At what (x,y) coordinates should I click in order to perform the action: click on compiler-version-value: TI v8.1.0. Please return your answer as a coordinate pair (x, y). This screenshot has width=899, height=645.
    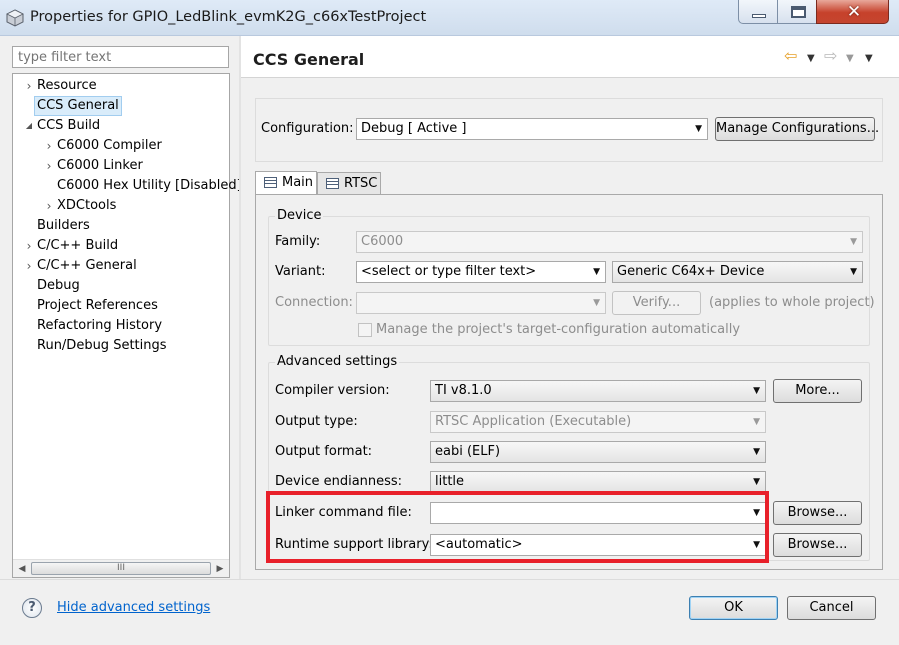
    Looking at the image, I should click on (463, 390).